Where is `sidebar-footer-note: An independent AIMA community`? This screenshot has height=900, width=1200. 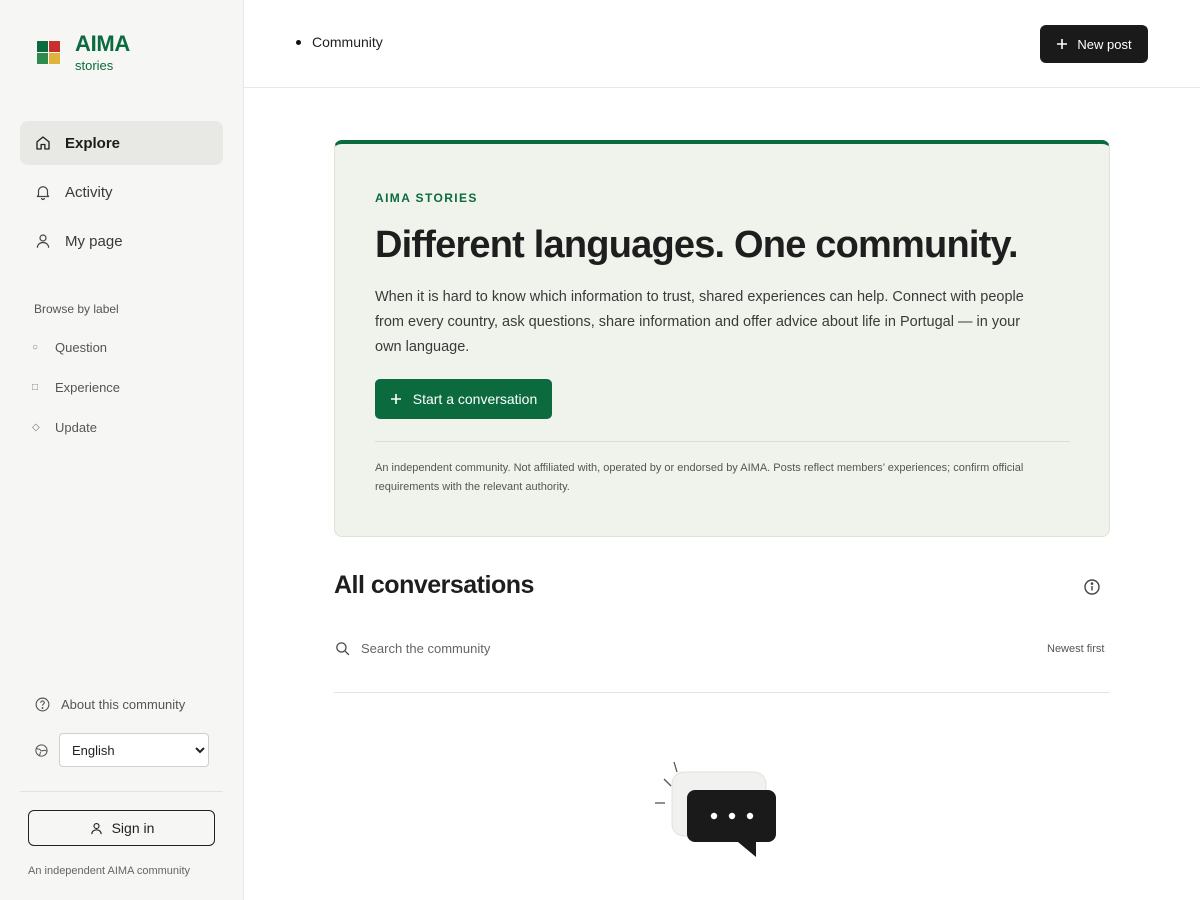 sidebar-footer-note: An independent AIMA community is located at coordinates (109, 871).